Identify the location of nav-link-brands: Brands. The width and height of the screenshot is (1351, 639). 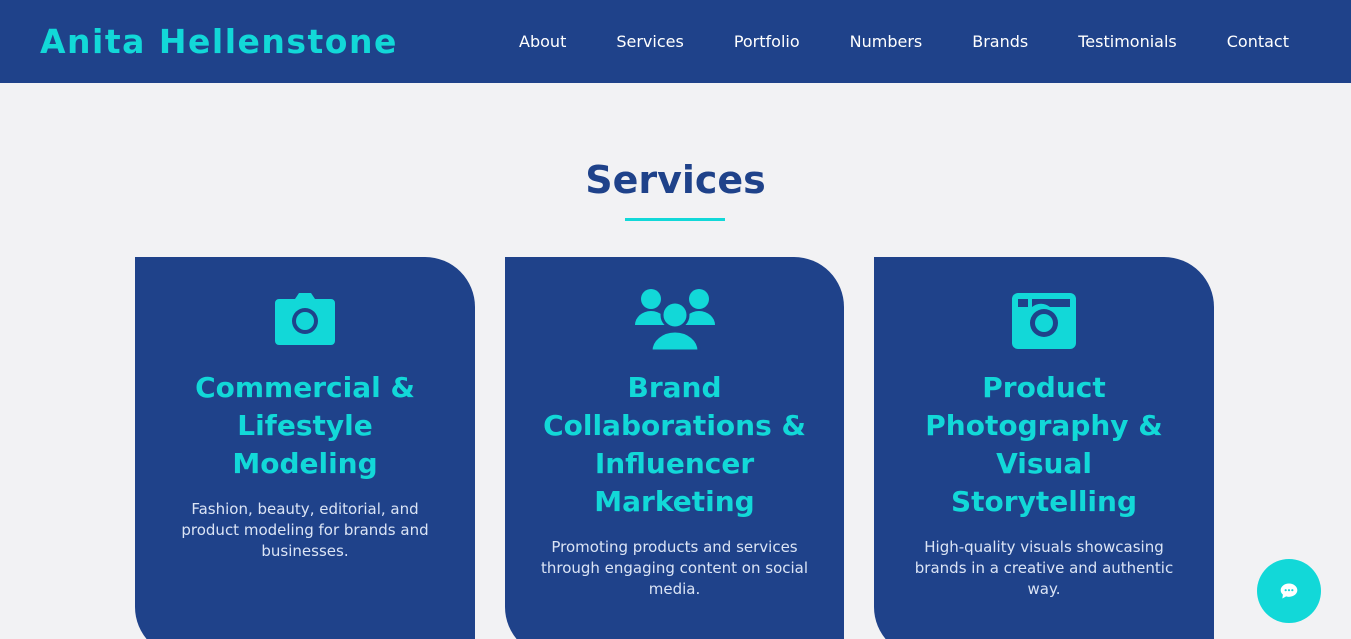
(1000, 41).